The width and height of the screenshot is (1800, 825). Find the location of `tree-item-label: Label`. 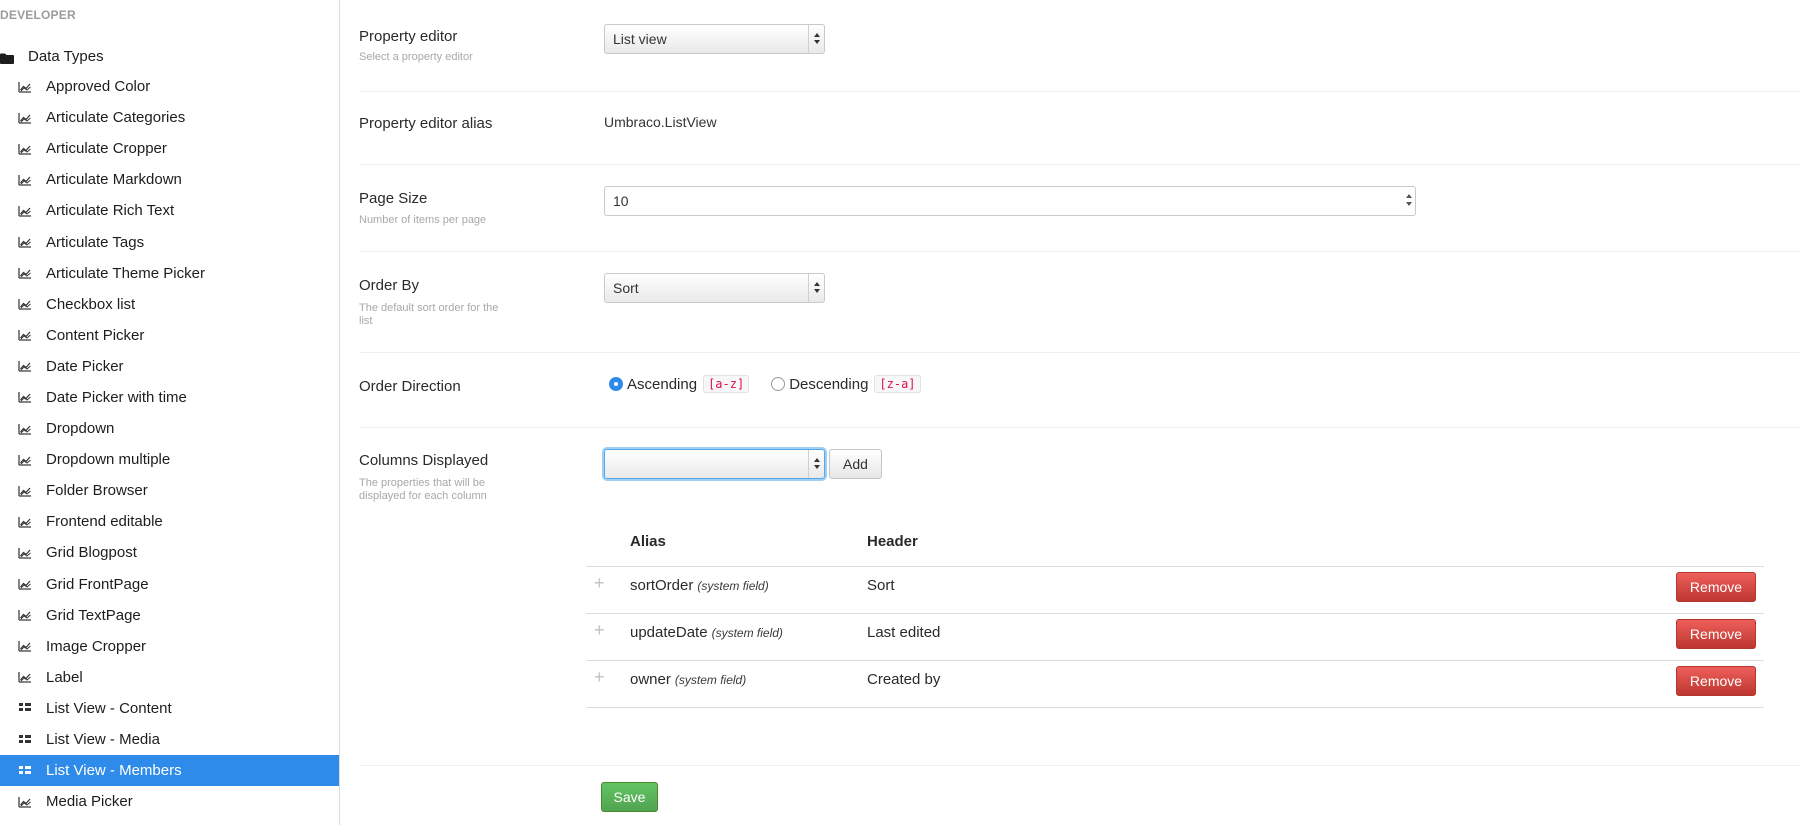

tree-item-label: Label is located at coordinates (64, 677).